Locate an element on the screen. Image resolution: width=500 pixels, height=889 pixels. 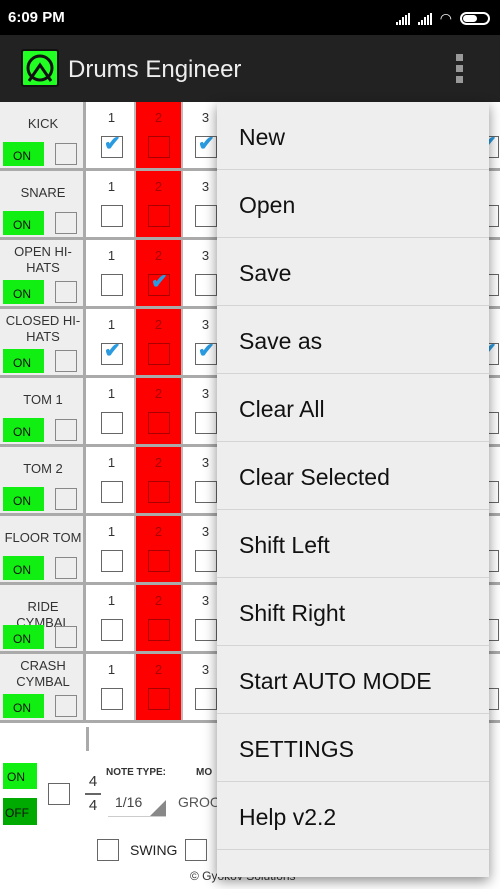
drum-name: FLOOR TOM is located at coordinates (43, 537).